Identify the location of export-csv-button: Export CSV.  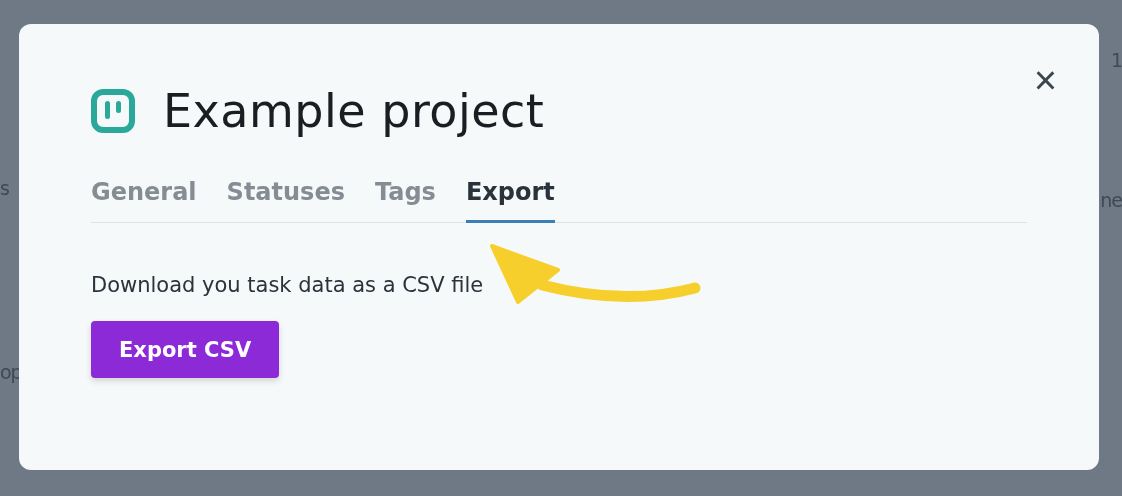
(185, 349).